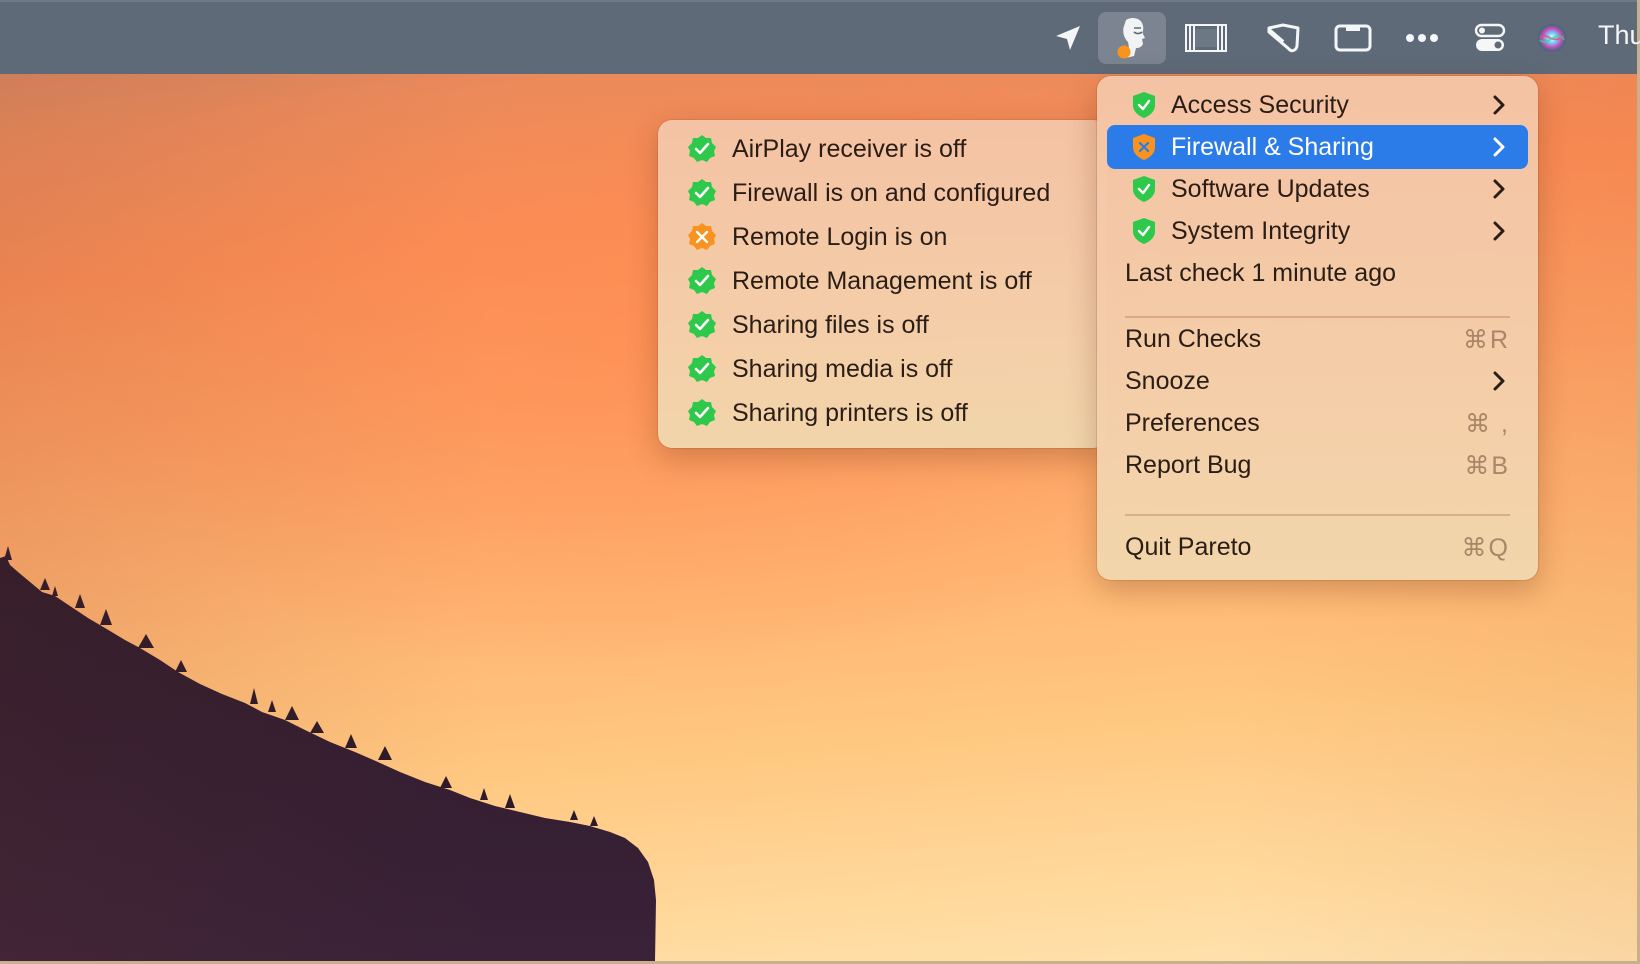 This screenshot has height=964, width=1640. What do you see at coordinates (882, 237) in the screenshot?
I see `submenu-item: Remote Login is on` at bounding box center [882, 237].